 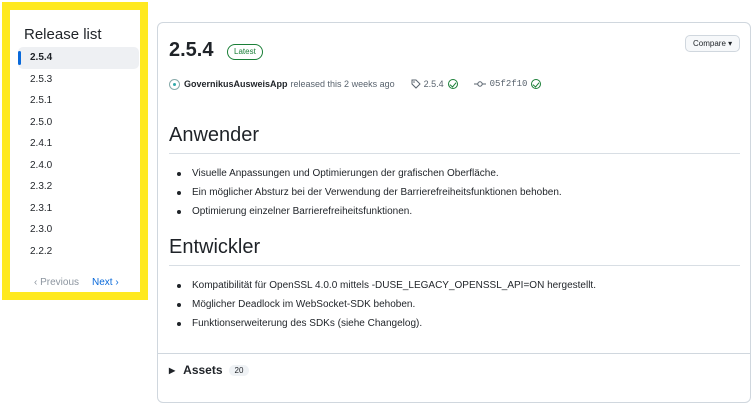 I want to click on author-link: GovernikusAusweisApp, so click(x=236, y=84).